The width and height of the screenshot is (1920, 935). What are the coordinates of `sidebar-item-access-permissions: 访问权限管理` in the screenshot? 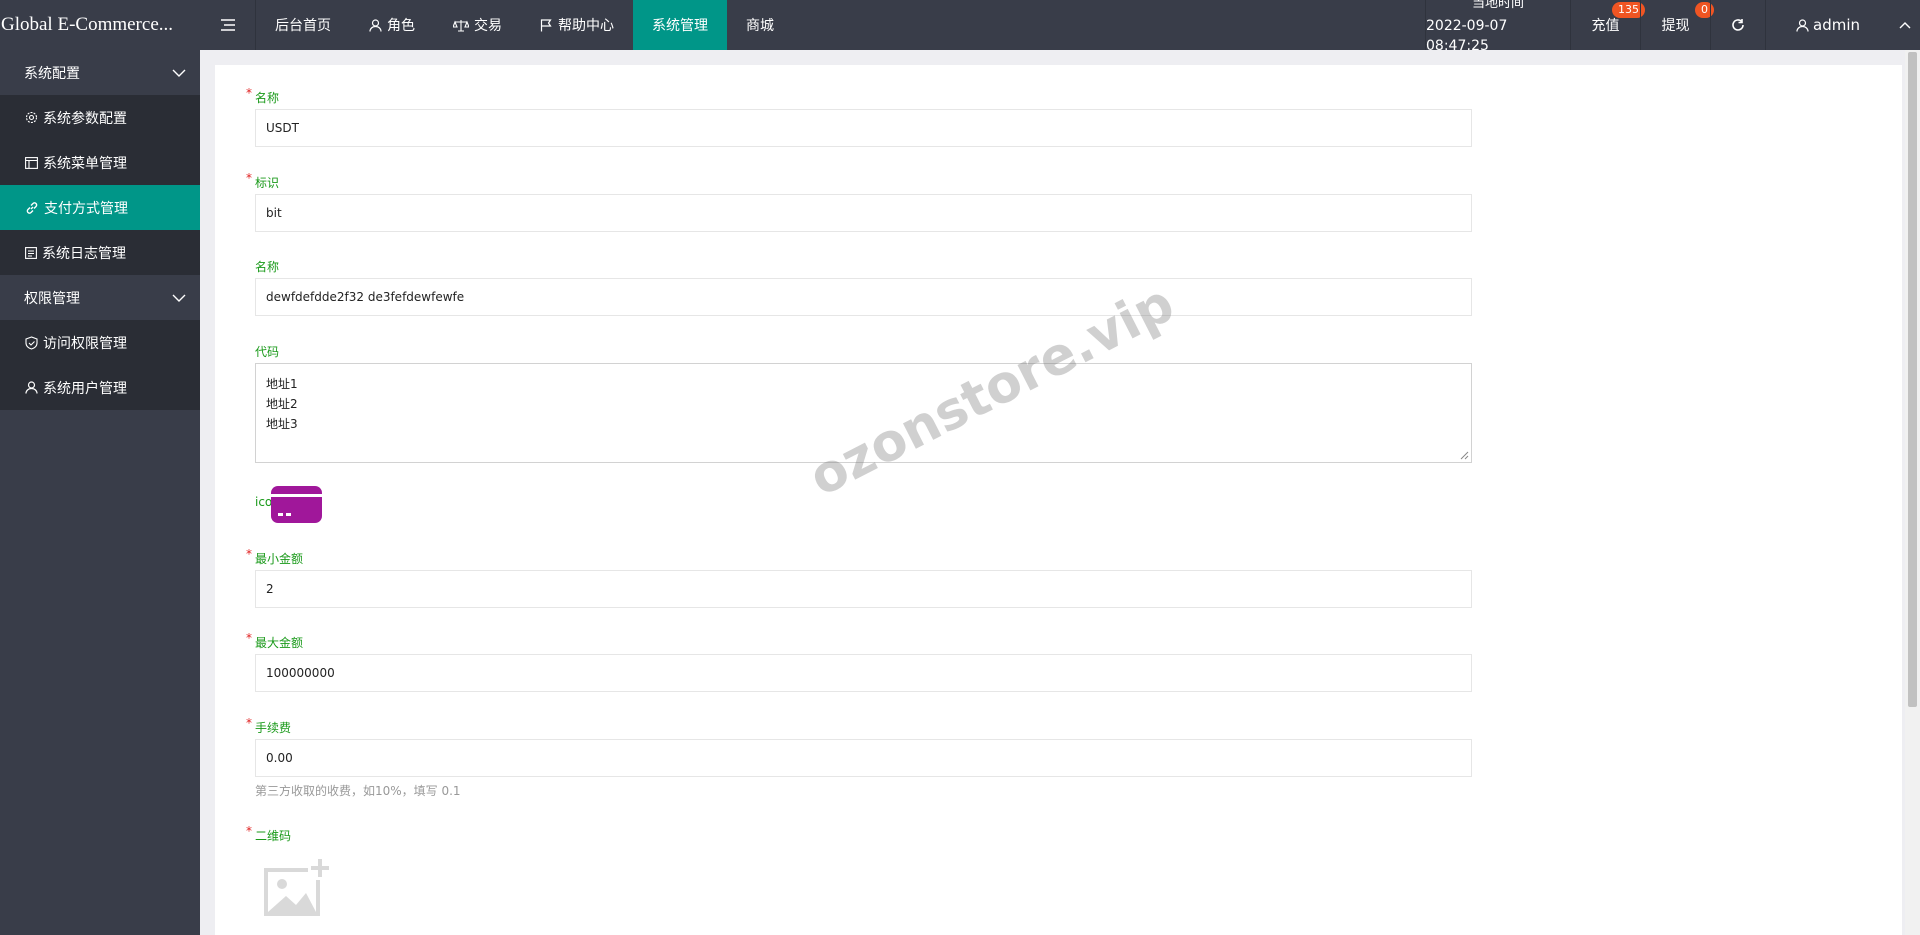 It's located at (100, 342).